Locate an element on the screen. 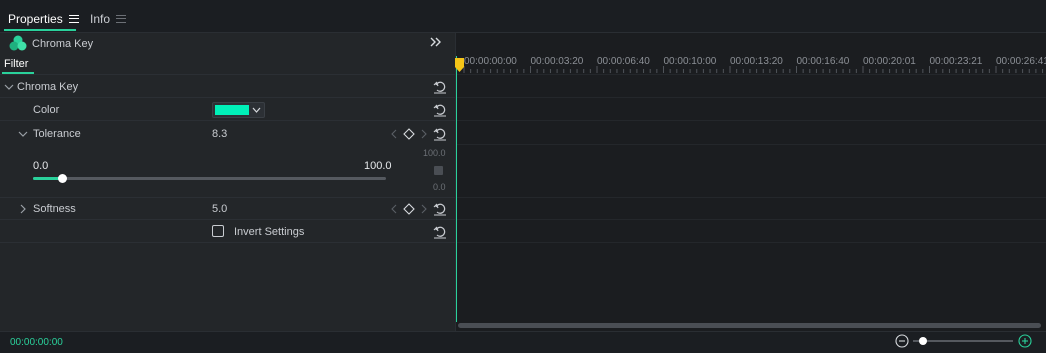 Image resolution: width=1046 pixels, height=353 pixels. tolerance-label: Tolerance is located at coordinates (57, 134).